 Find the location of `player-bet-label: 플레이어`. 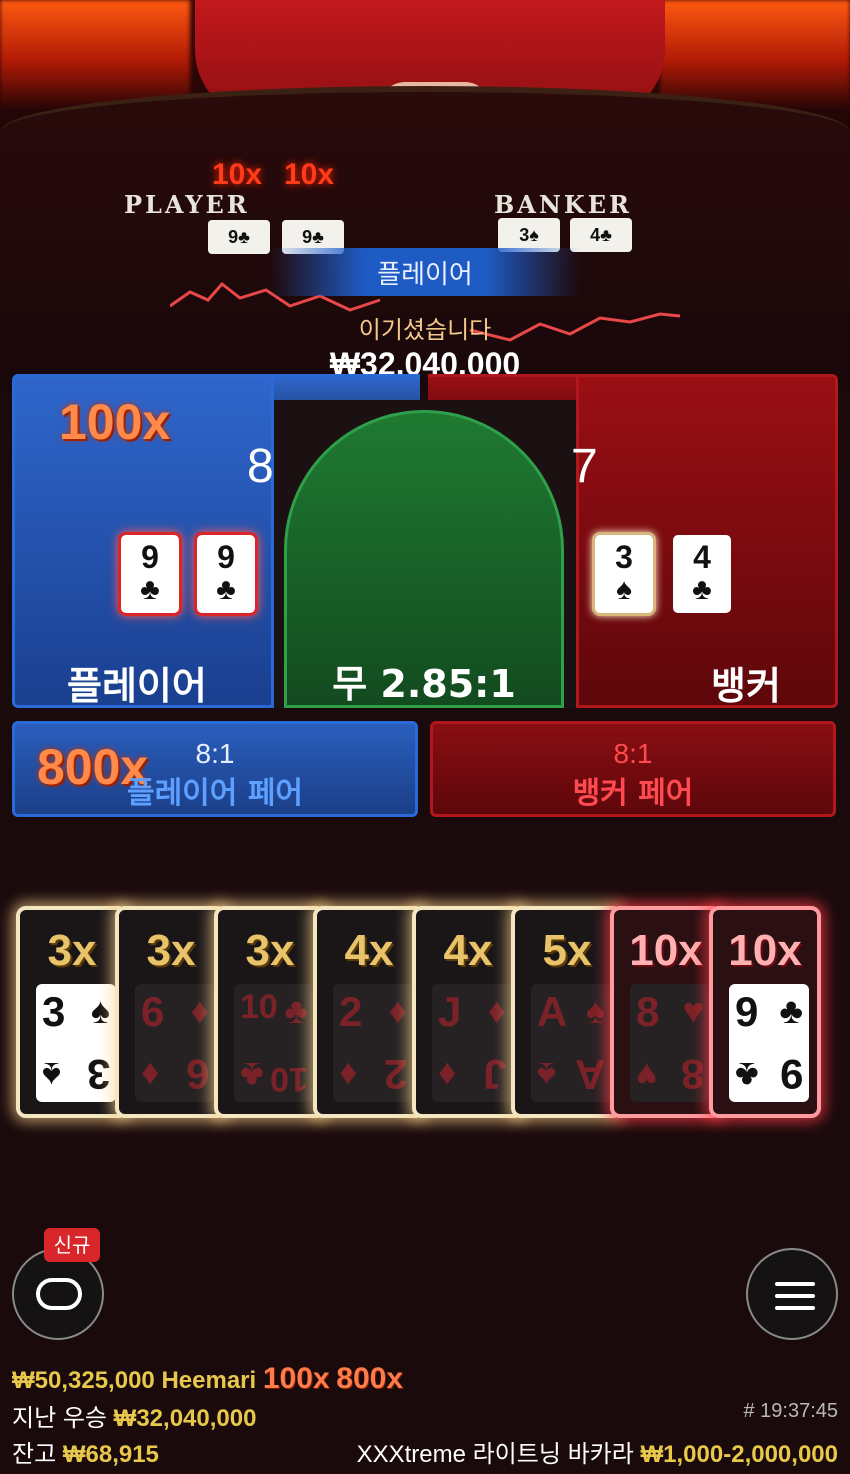

player-bet-label: 플레이어 is located at coordinates (137, 686).